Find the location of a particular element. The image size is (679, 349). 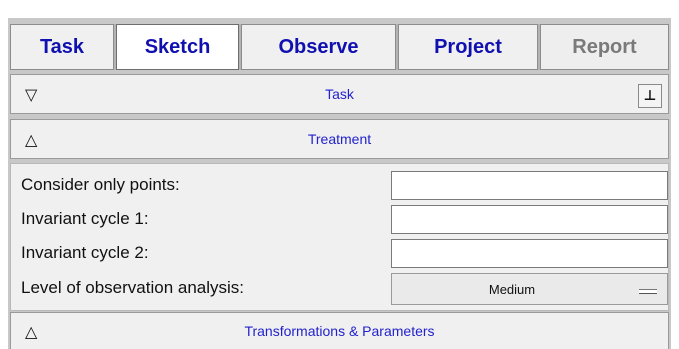

consider-points-input is located at coordinates (529, 185).